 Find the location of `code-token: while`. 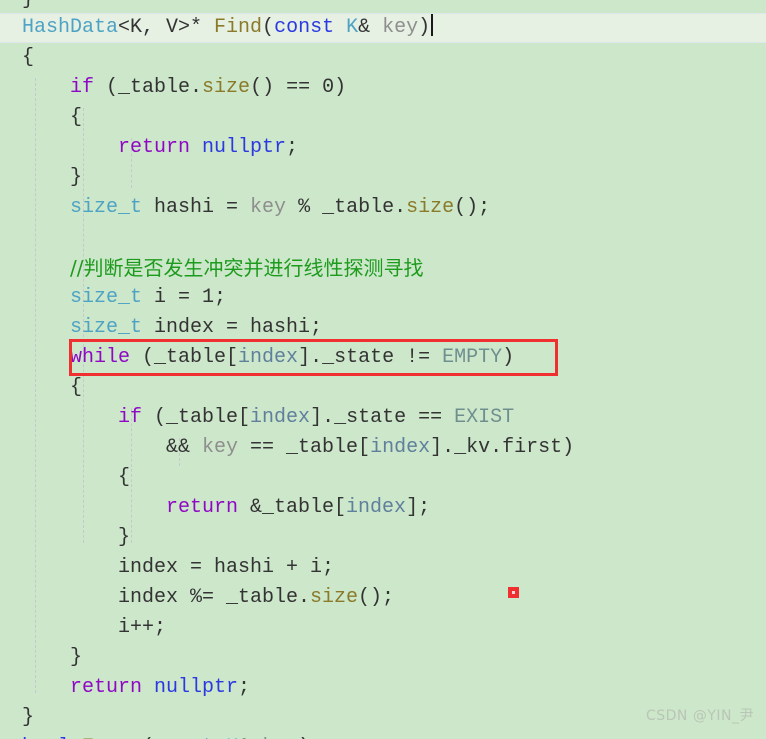

code-token: while is located at coordinates (100, 357).